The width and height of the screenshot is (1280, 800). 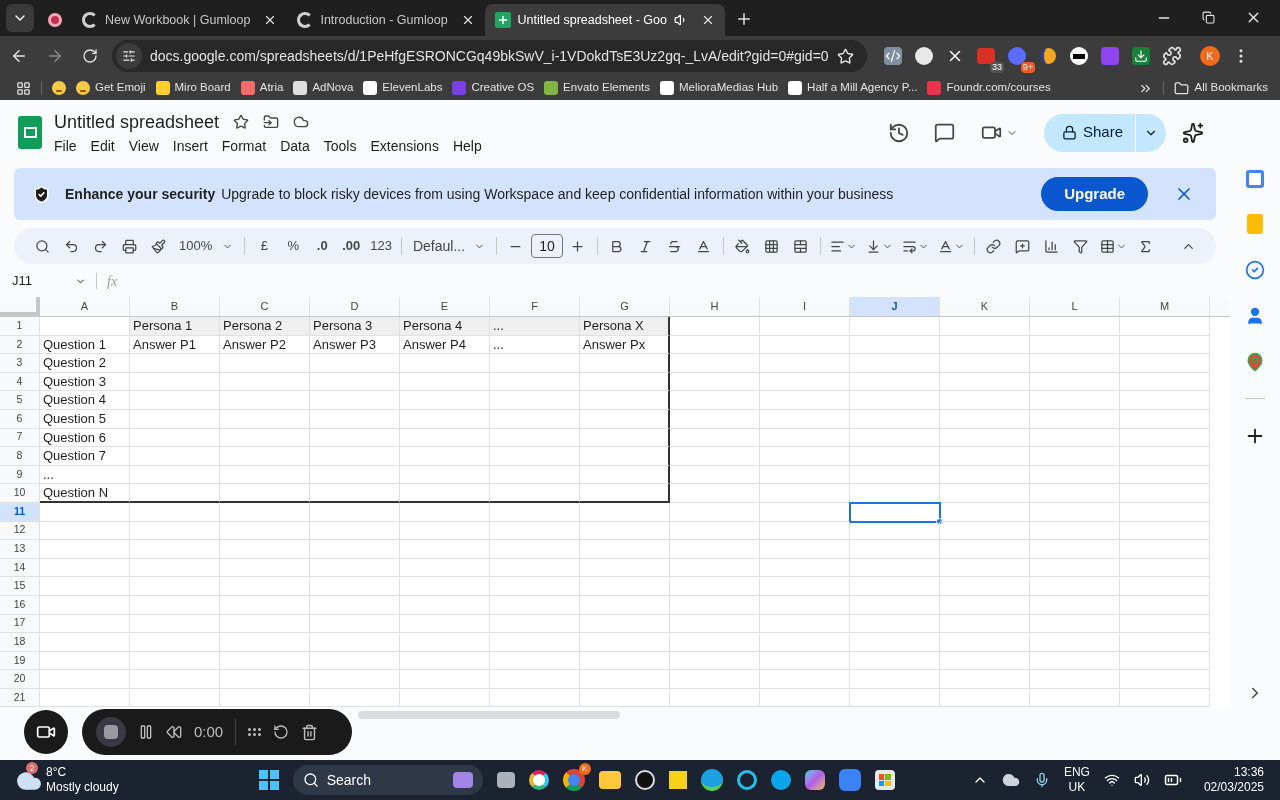 What do you see at coordinates (381, 246) in the screenshot?
I see `number-format-button: 123` at bounding box center [381, 246].